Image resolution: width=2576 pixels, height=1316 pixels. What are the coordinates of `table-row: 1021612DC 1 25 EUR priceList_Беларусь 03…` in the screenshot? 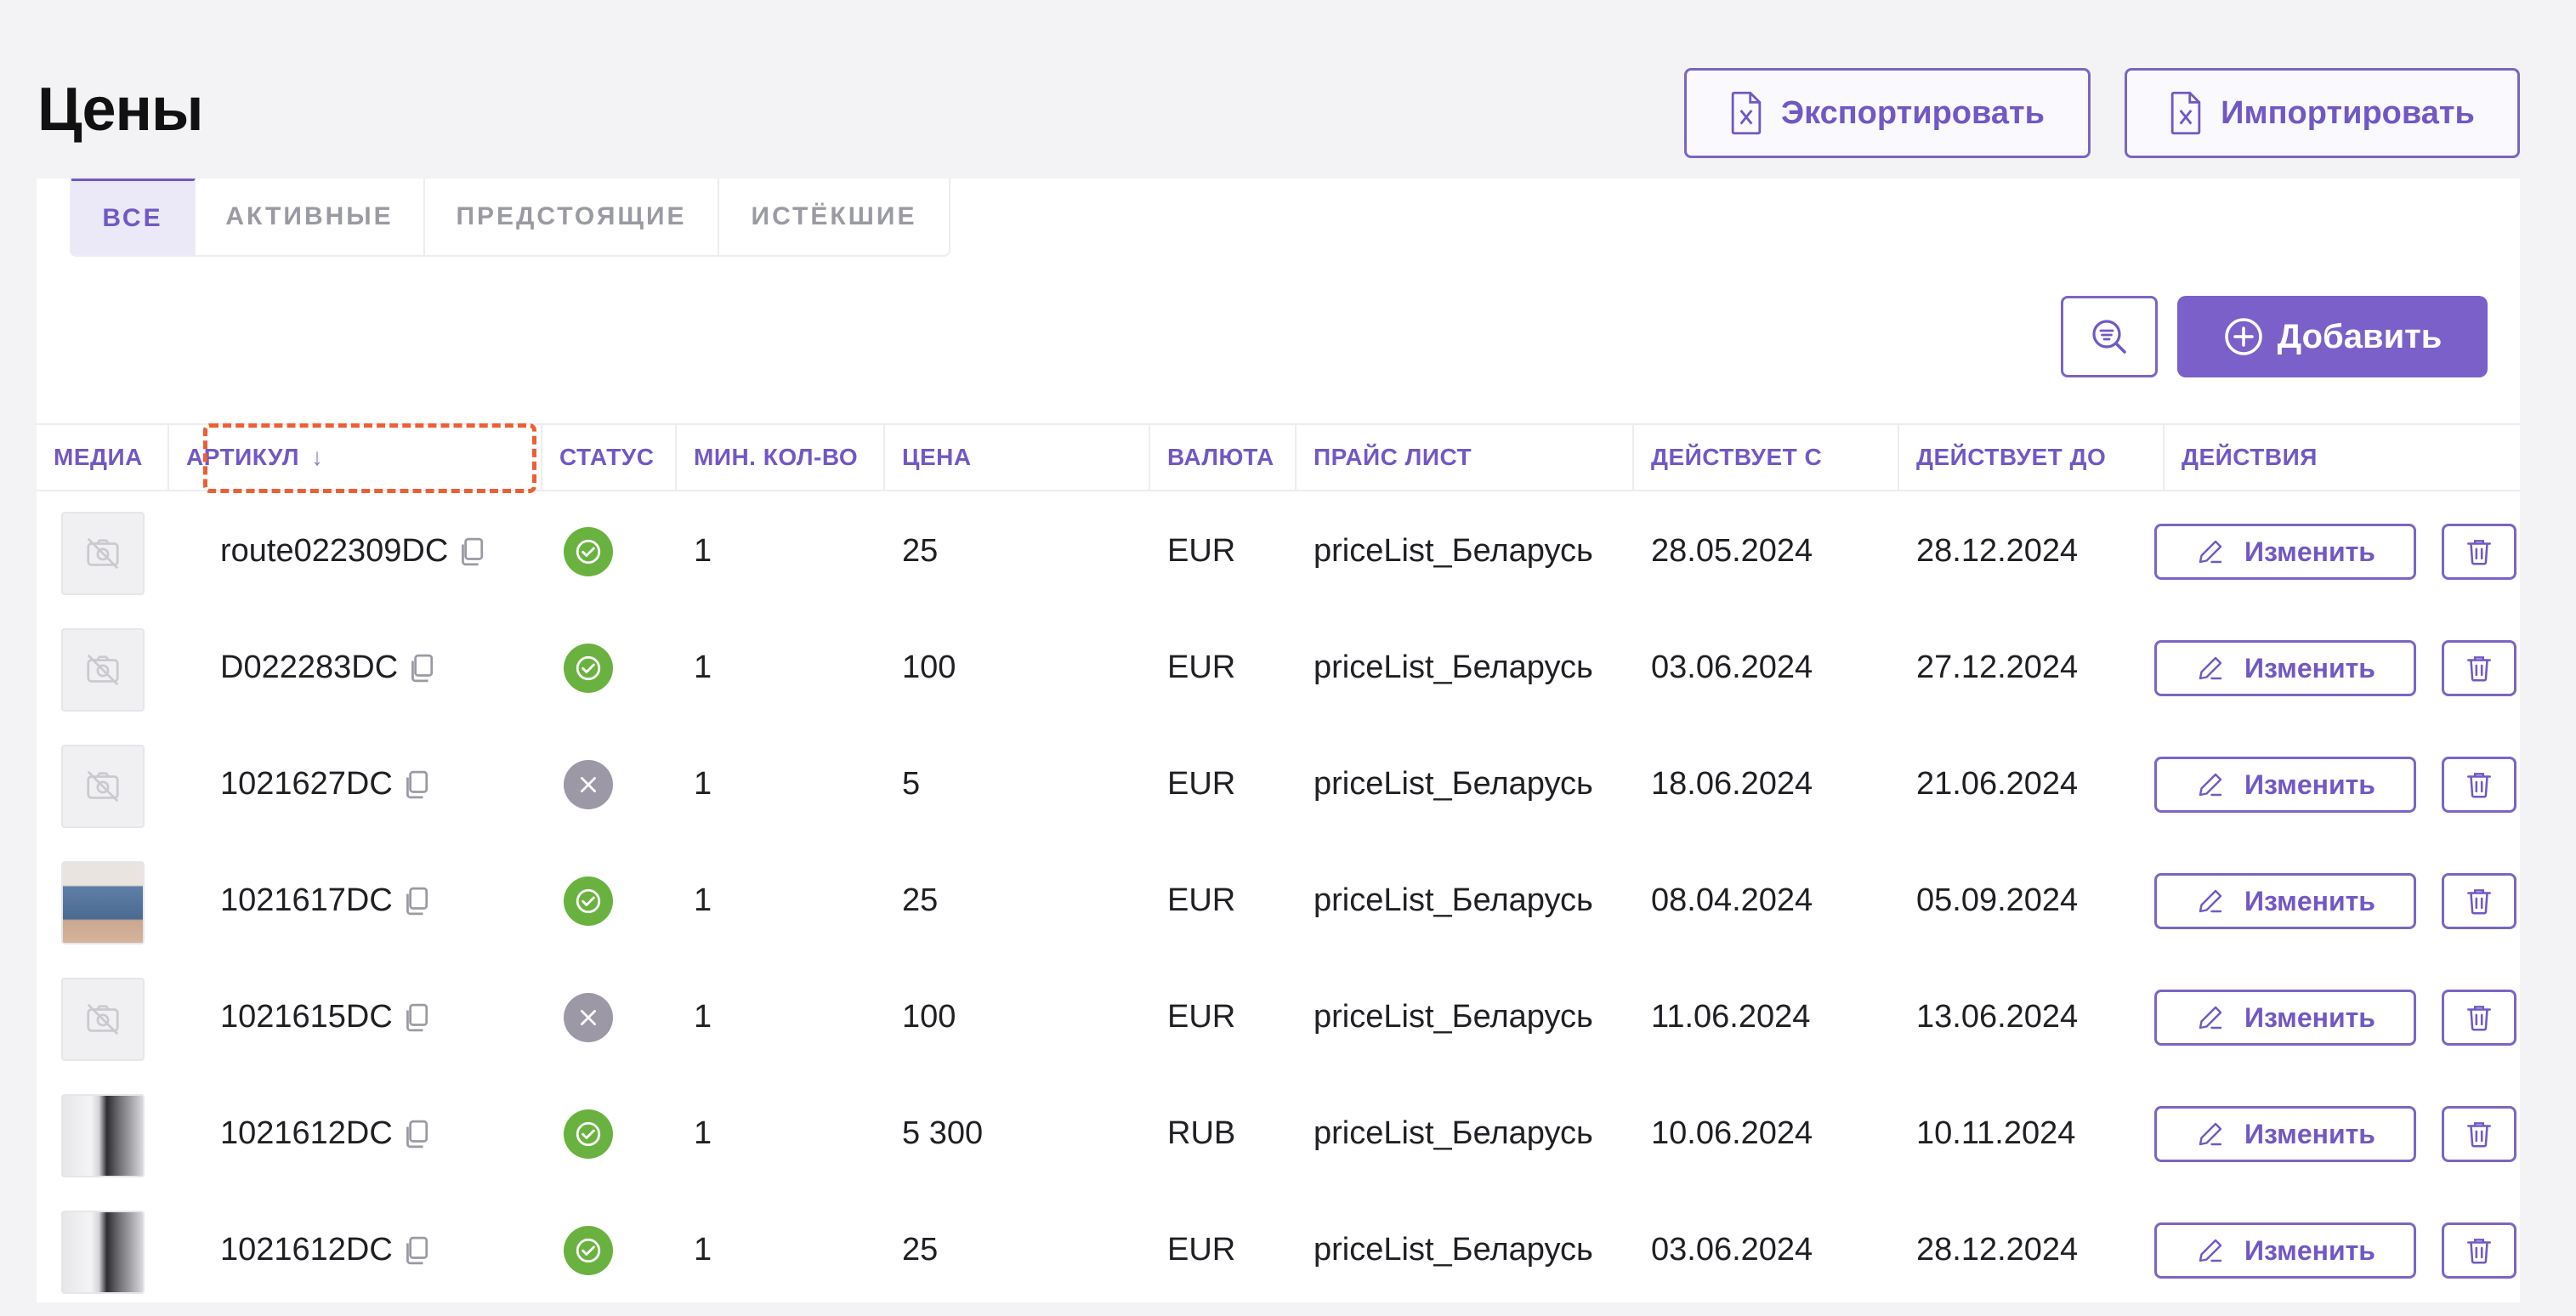 It's located at (1279, 1250).